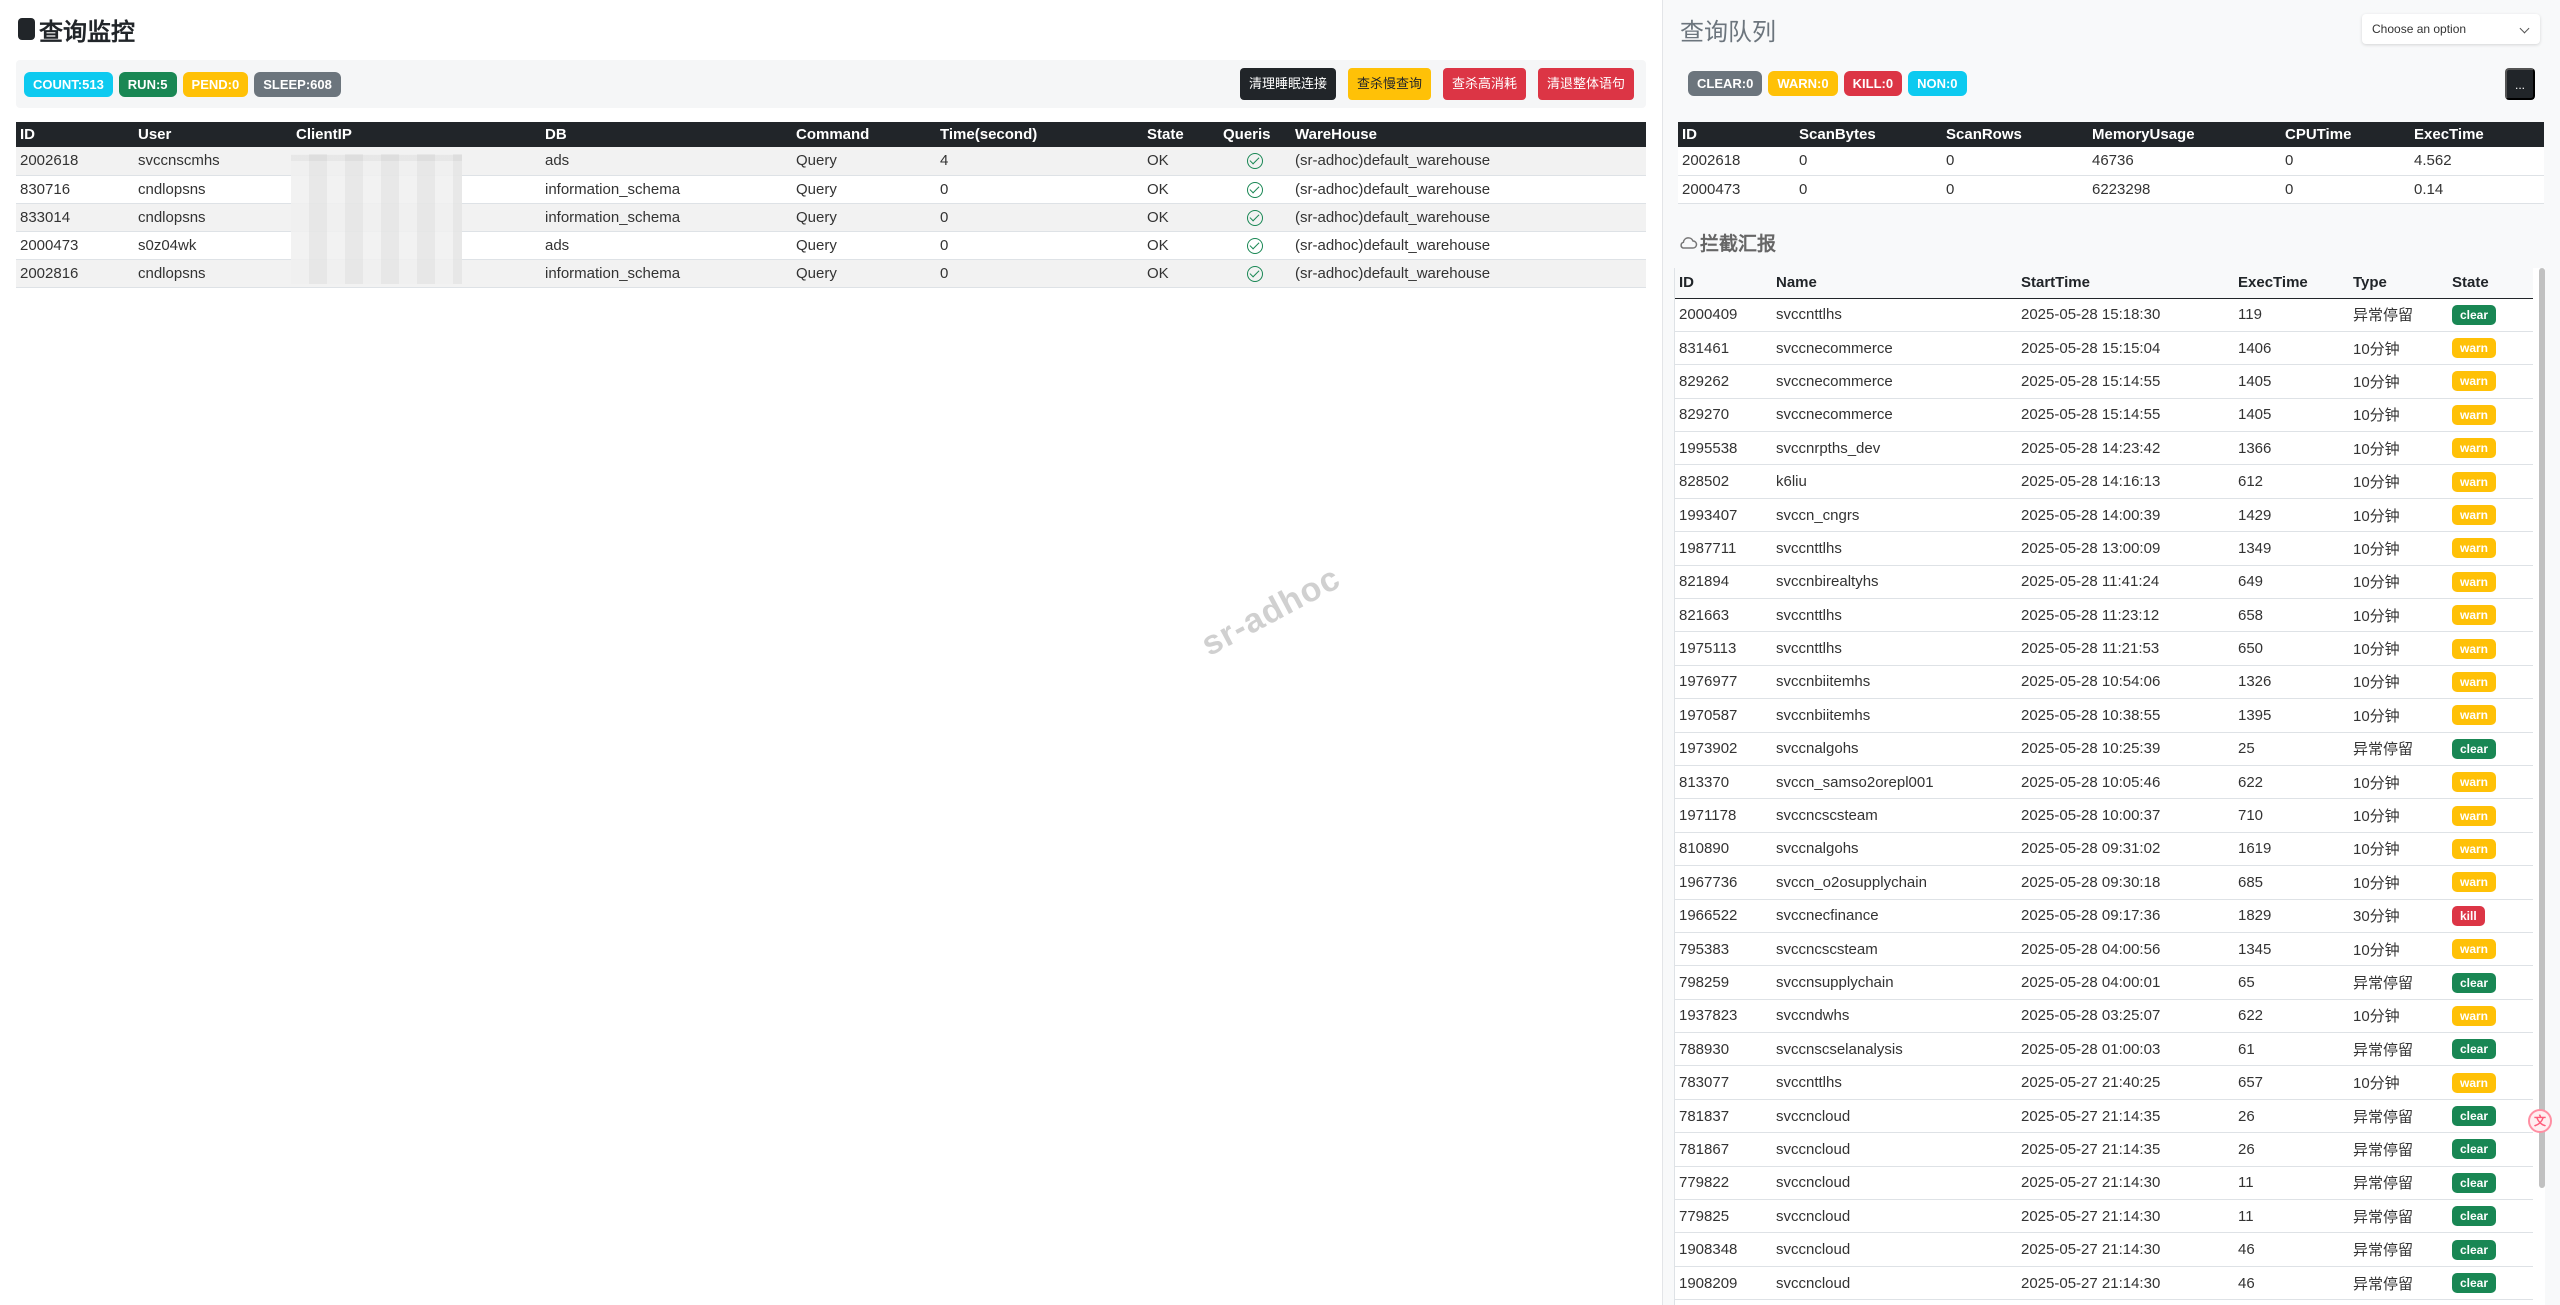 Image resolution: width=2560 pixels, height=1305 pixels. Describe the element at coordinates (2542, 728) in the screenshot. I see `scrollbar` at that location.